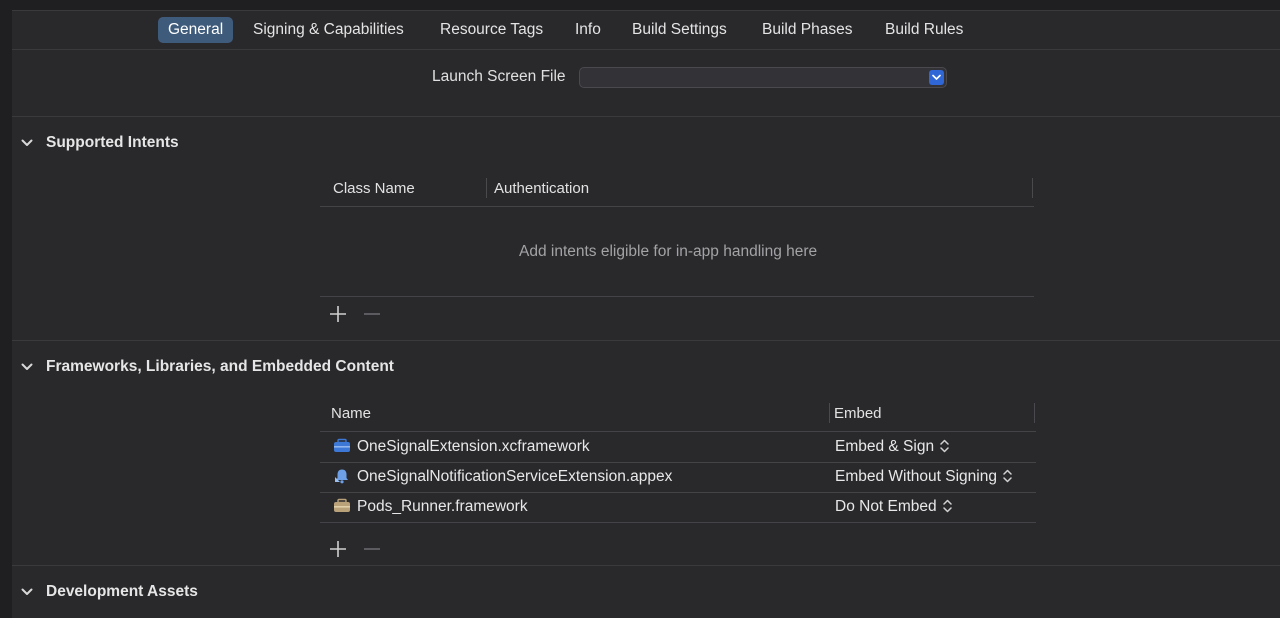 Image resolution: width=1280 pixels, height=618 pixels. Describe the element at coordinates (678, 507) in the screenshot. I see `table-row: Pods_Runner.framework Do Not Embed` at that location.